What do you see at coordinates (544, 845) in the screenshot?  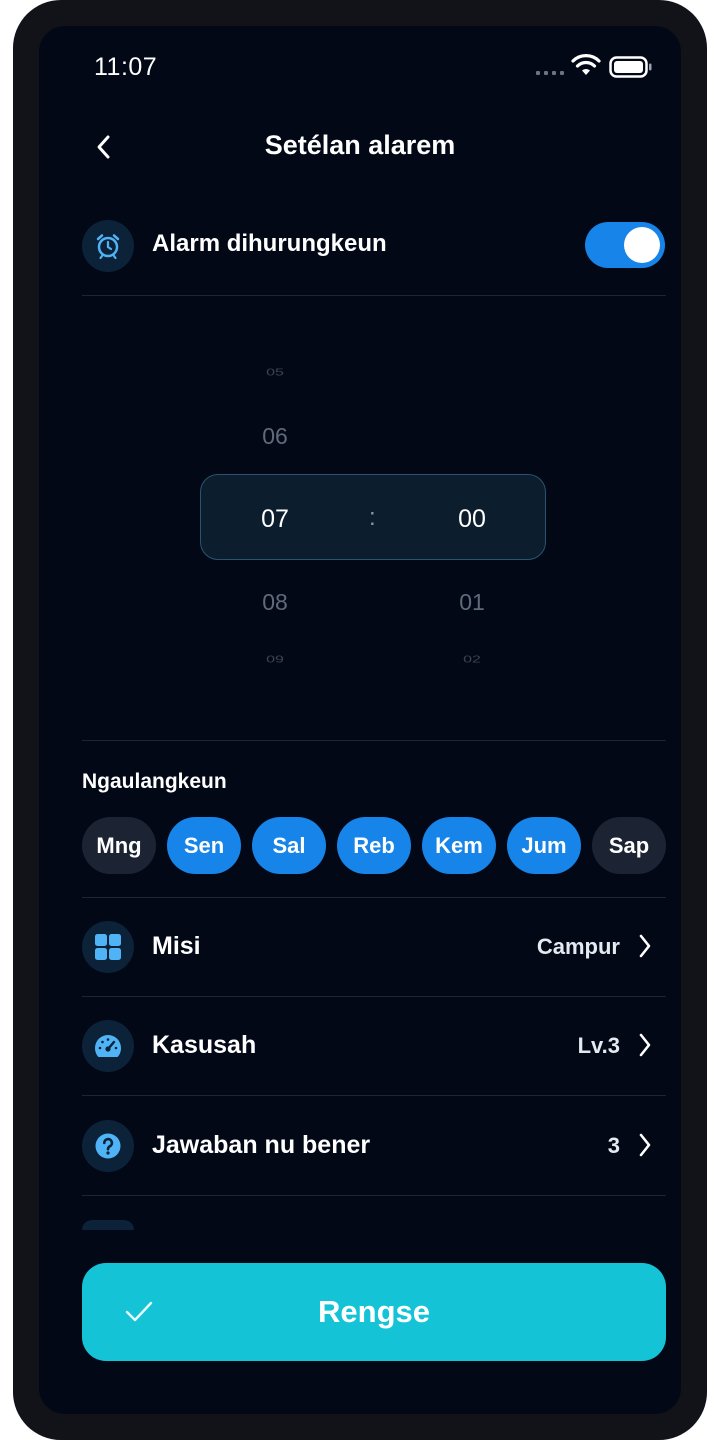 I see `day-chip-friday: Jum` at bounding box center [544, 845].